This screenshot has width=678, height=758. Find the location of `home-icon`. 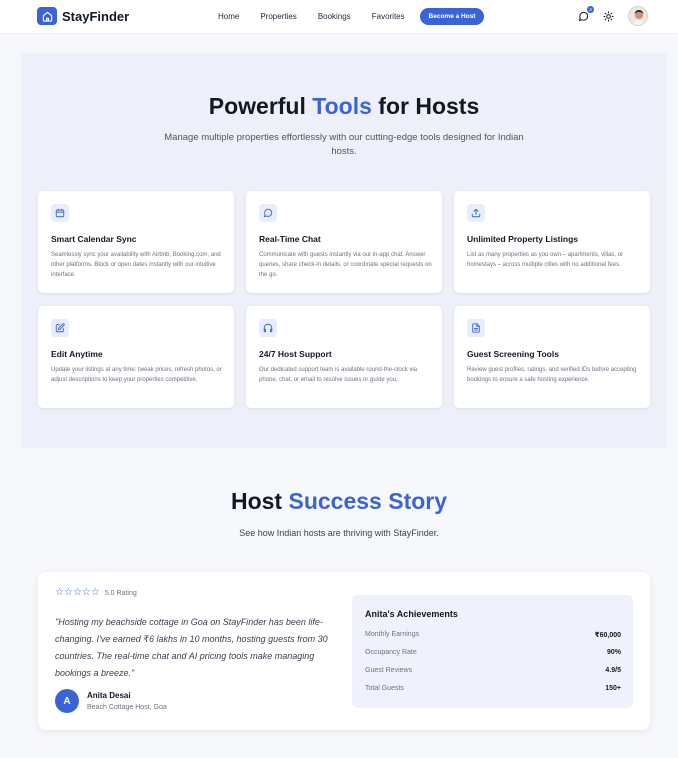

home-icon is located at coordinates (47, 16).